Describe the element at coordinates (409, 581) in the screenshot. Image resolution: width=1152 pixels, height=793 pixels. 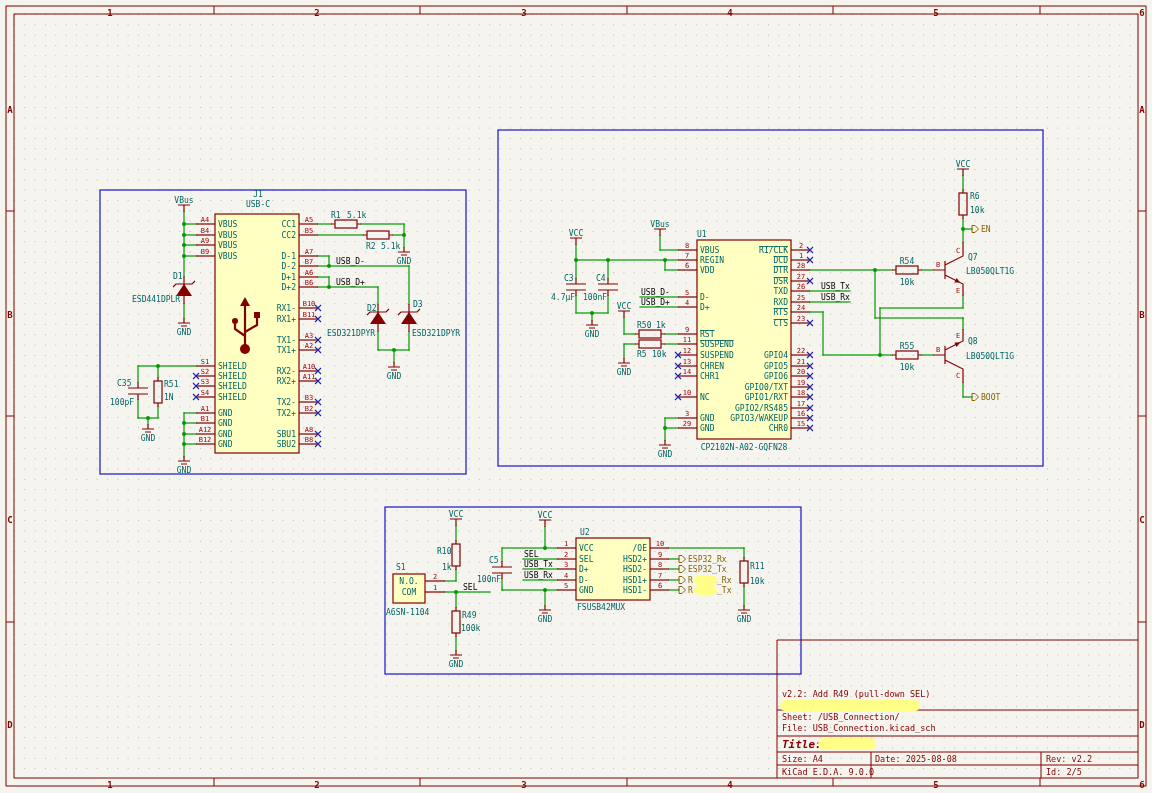
I see `pin-name: N.O.` at that location.